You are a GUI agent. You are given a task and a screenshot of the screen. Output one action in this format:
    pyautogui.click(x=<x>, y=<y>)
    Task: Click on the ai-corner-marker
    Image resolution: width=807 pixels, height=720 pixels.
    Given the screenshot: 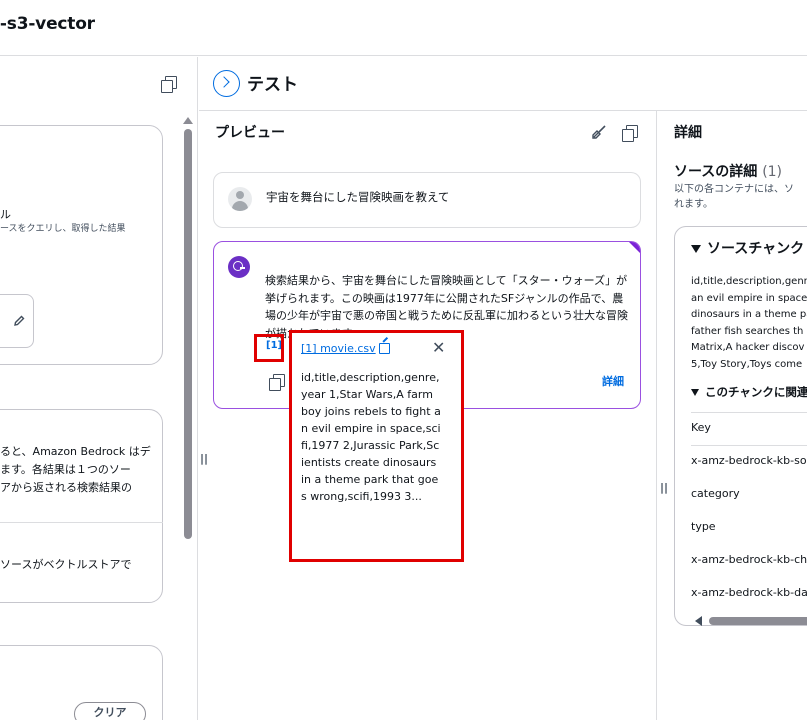 What is the action you would take?
    pyautogui.click(x=634, y=248)
    